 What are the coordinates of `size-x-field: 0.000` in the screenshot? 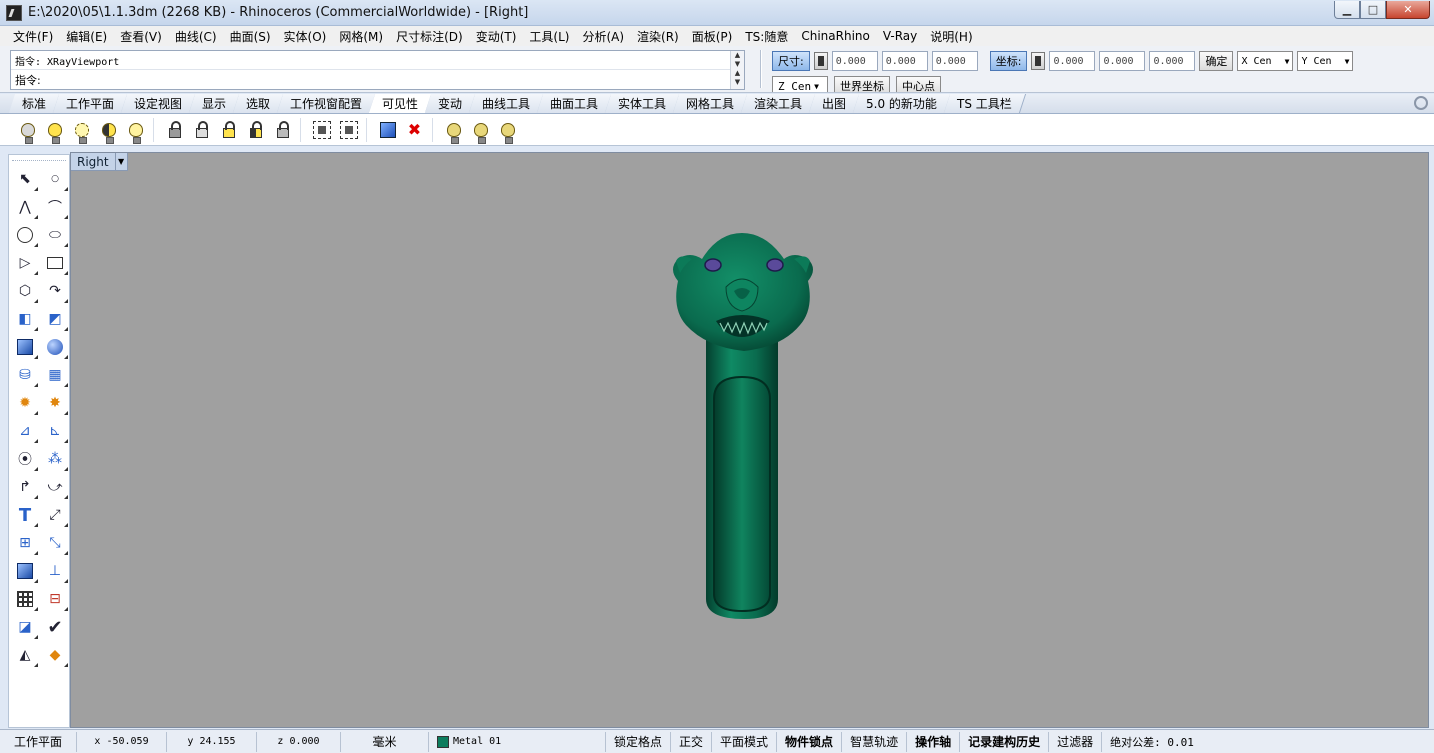 It's located at (854, 61).